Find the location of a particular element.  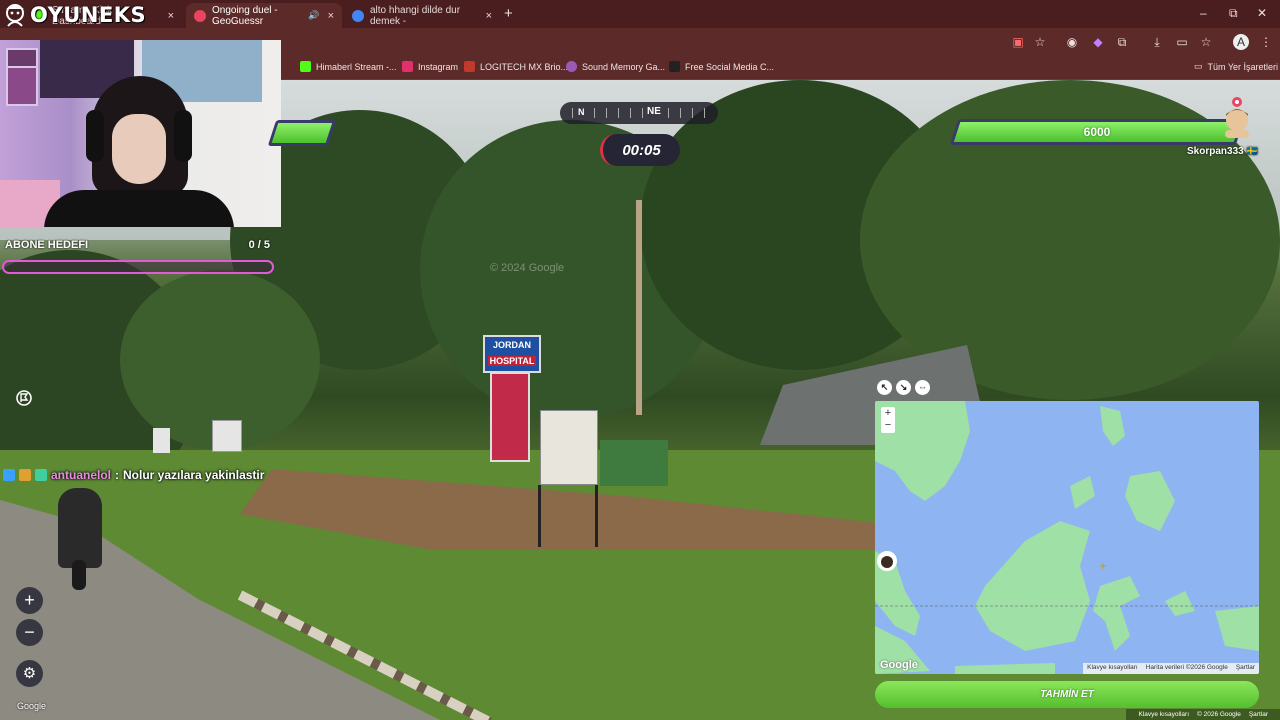

pin-map-icon: ⇔ is located at coordinates (922, 387).